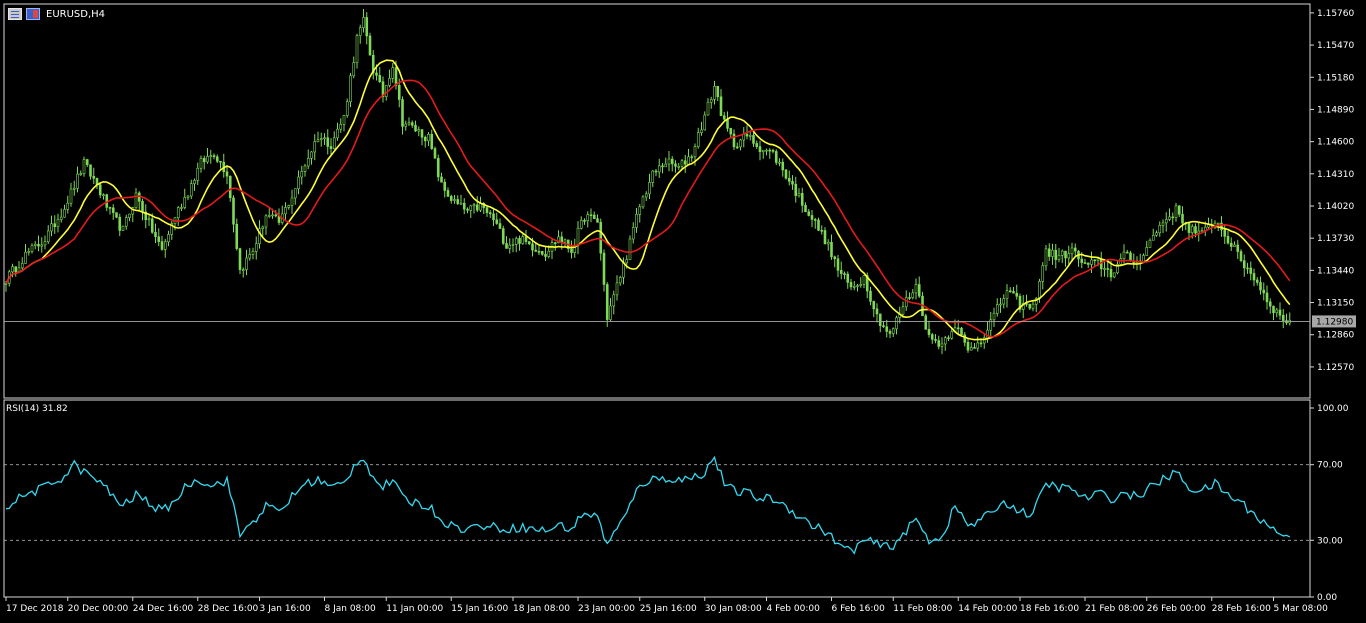  I want to click on current-price-label: 1.12980, so click(1334, 322).